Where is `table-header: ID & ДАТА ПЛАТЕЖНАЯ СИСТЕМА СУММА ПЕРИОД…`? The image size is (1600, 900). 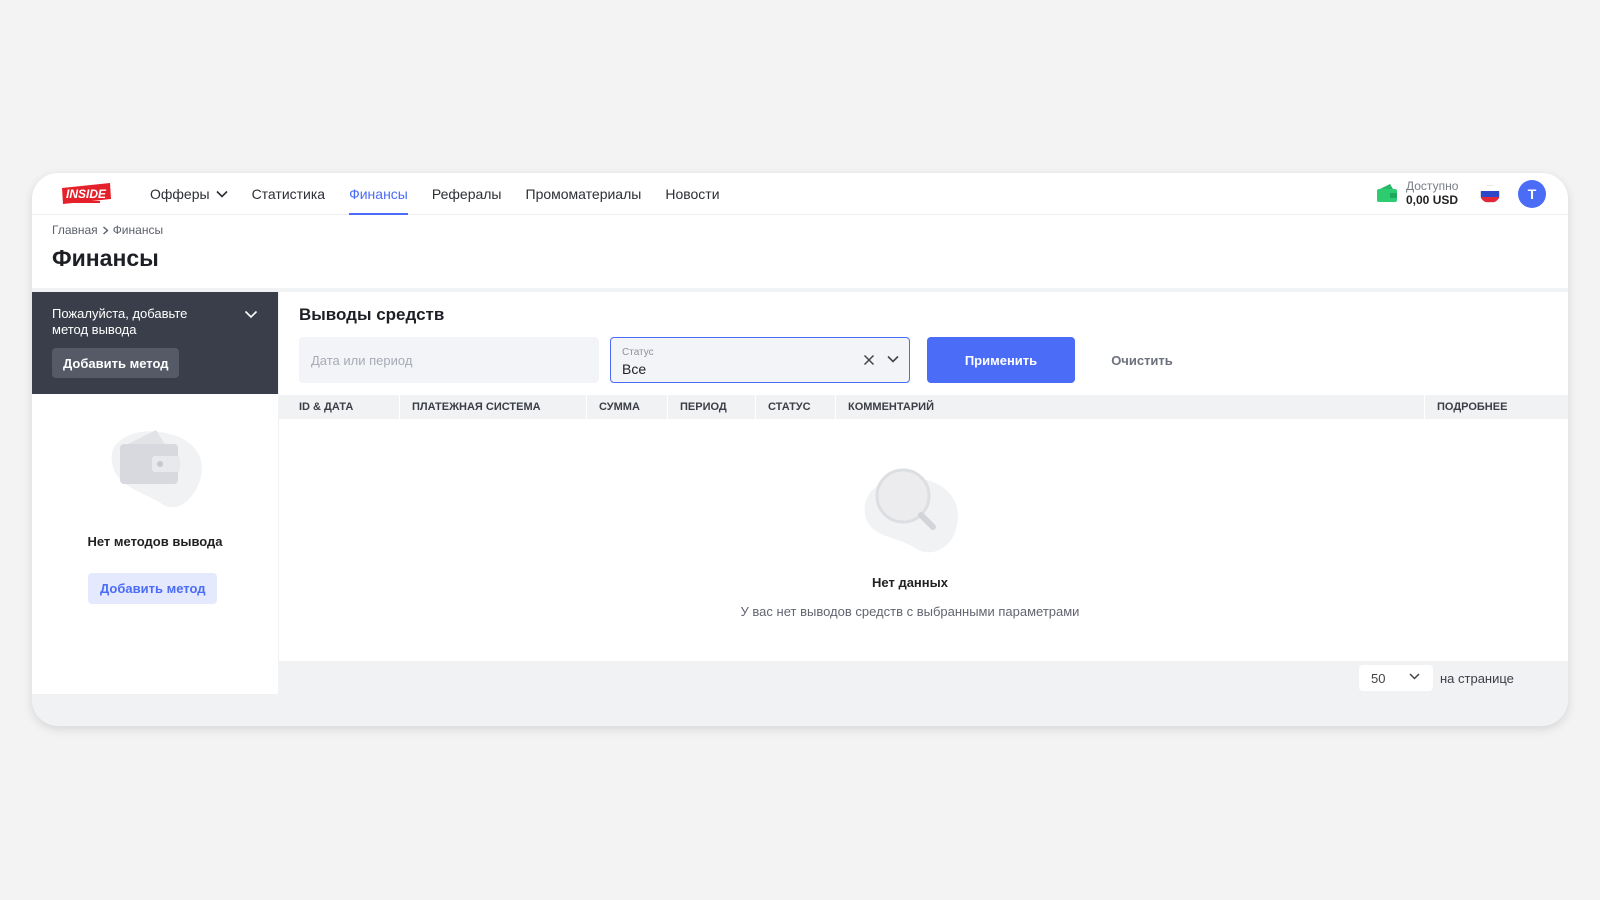 table-header: ID & ДАТА ПЛАТЕЖНАЯ СИСТЕМА СУММА ПЕРИОД… is located at coordinates (923, 407).